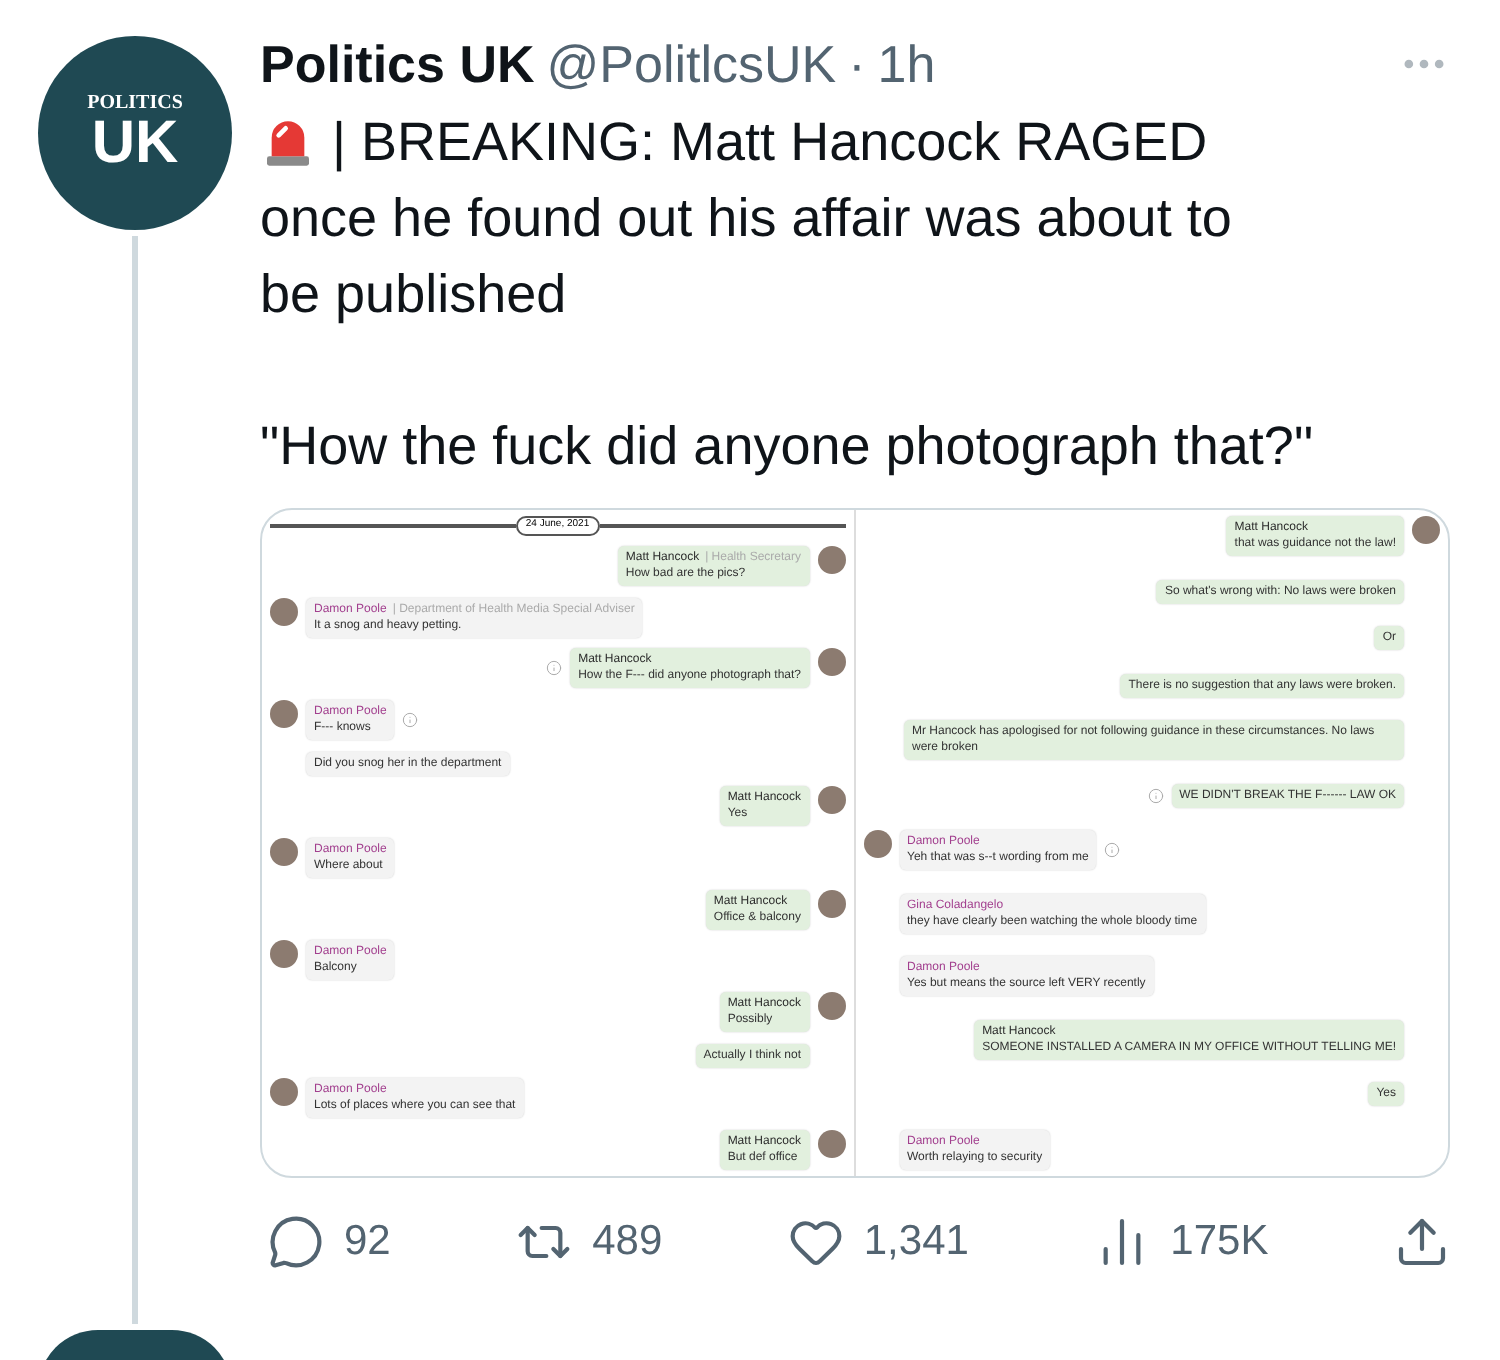 Image resolution: width=1500 pixels, height=1360 pixels. I want to click on action-count: 1,341, so click(916, 1242).